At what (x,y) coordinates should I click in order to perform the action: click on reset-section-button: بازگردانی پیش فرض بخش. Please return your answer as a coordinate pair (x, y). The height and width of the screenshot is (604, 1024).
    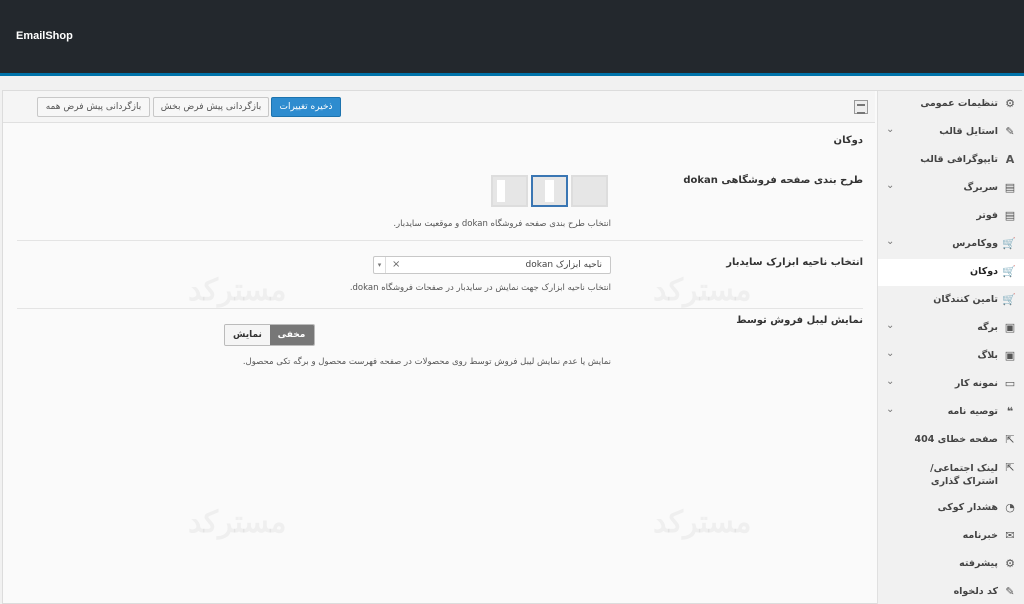
    Looking at the image, I should click on (211, 107).